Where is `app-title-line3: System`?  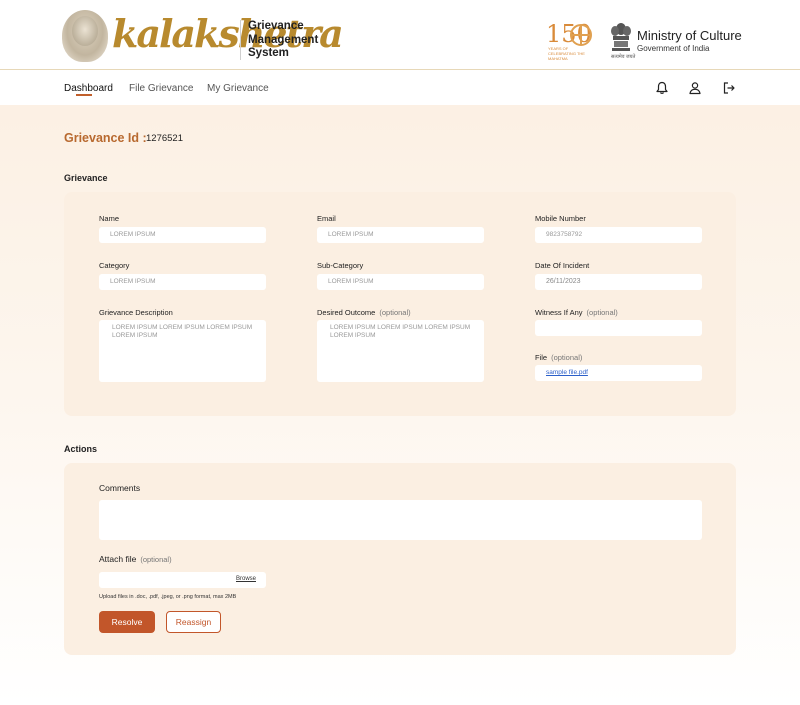 app-title-line3: System is located at coordinates (268, 53).